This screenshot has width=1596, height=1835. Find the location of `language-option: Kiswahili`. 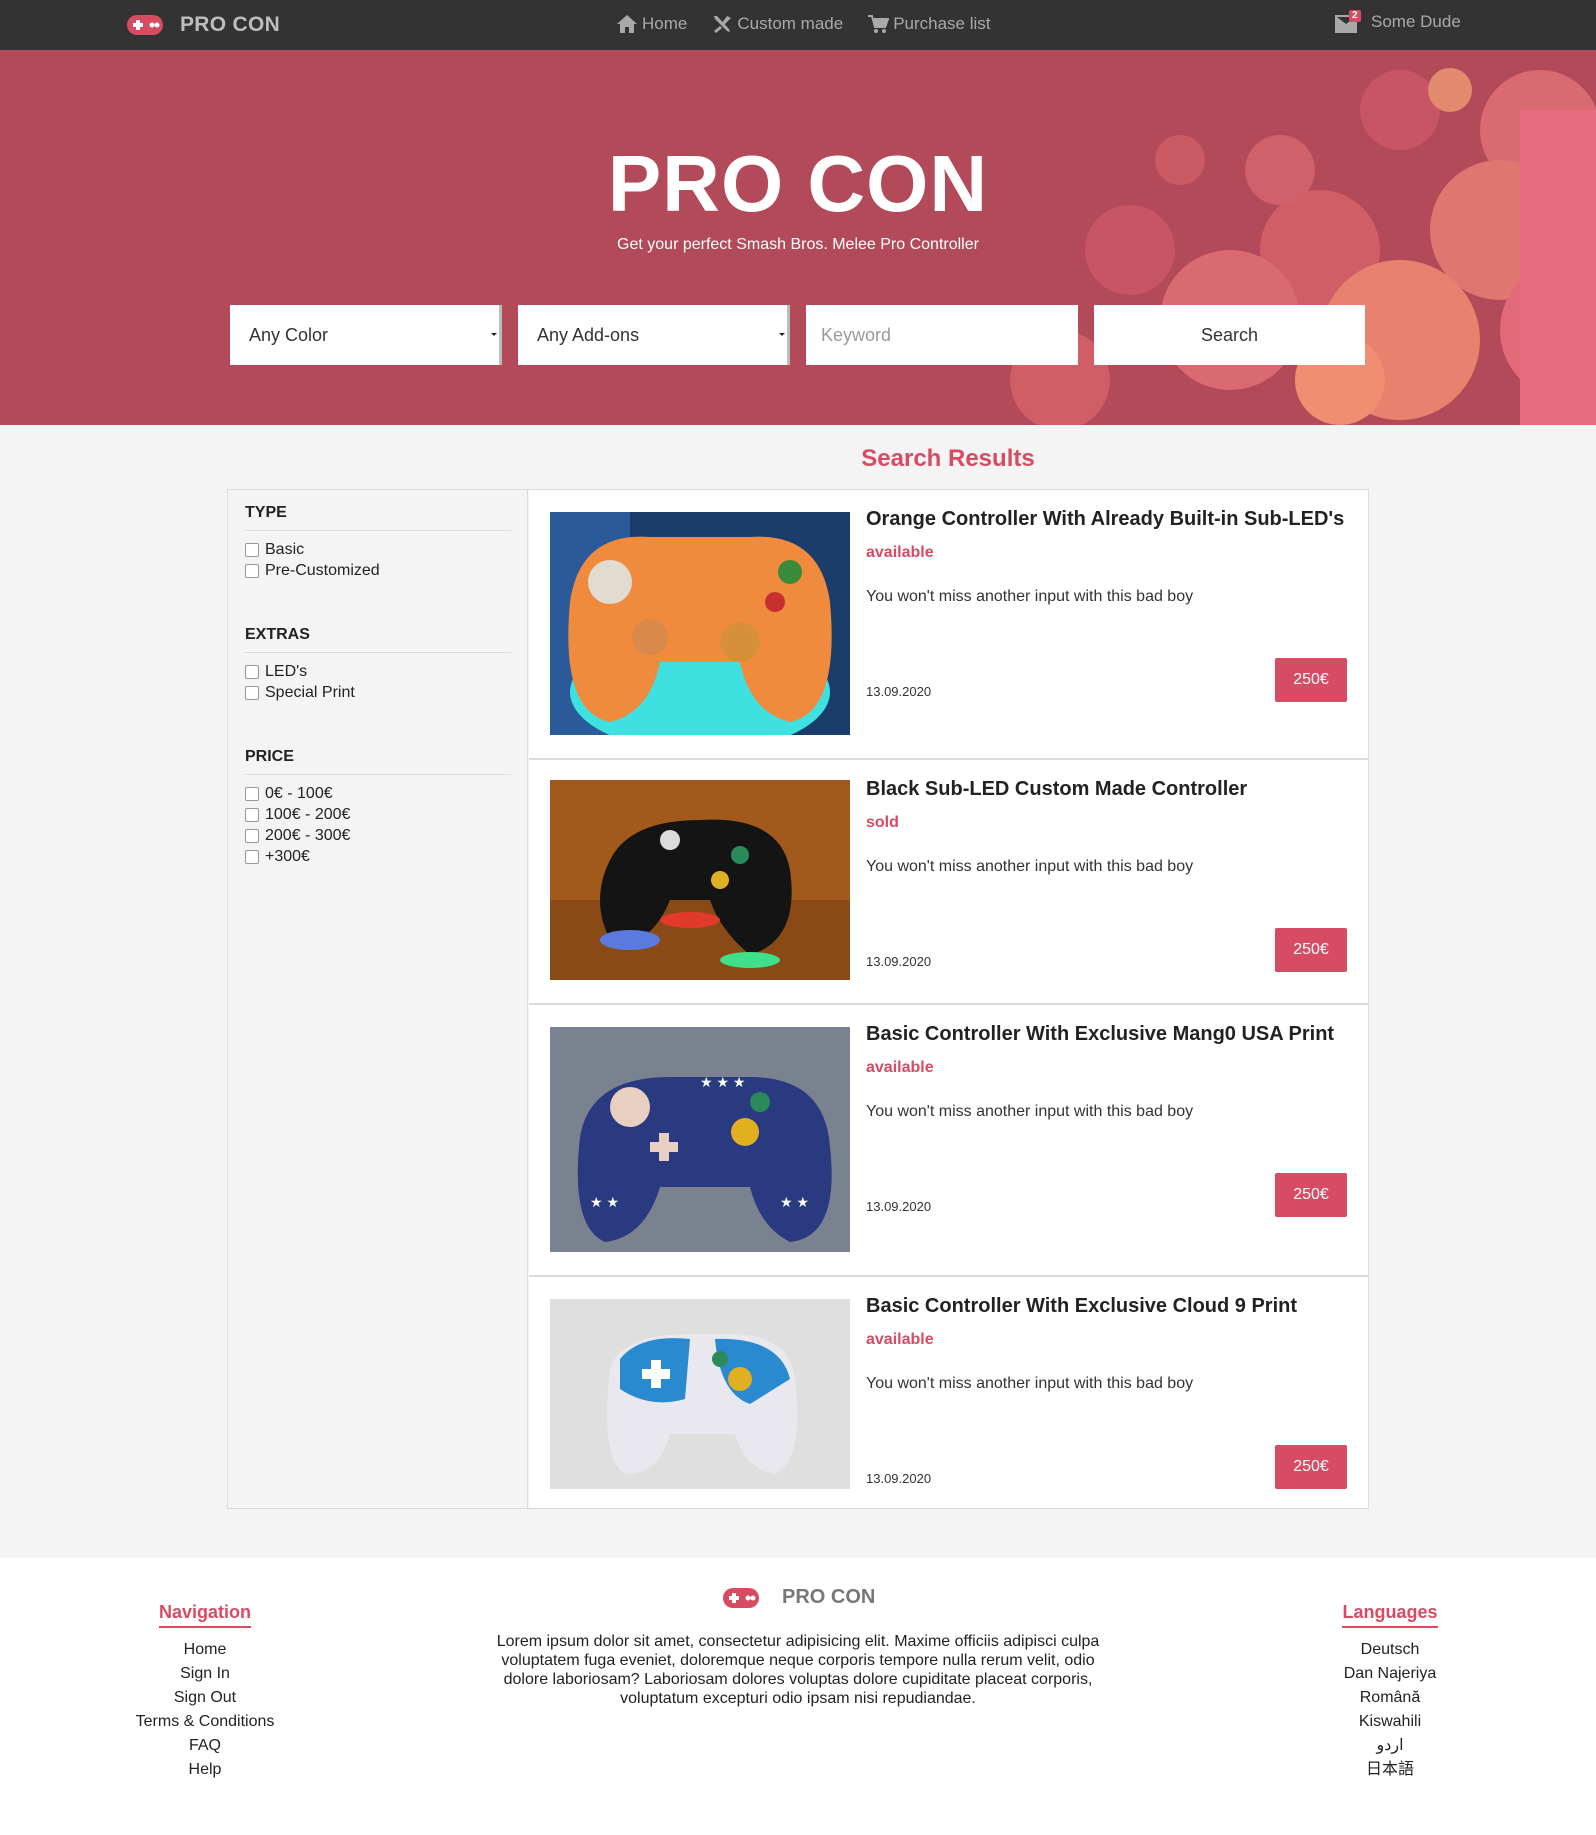

language-option: Kiswahili is located at coordinates (1390, 1722).